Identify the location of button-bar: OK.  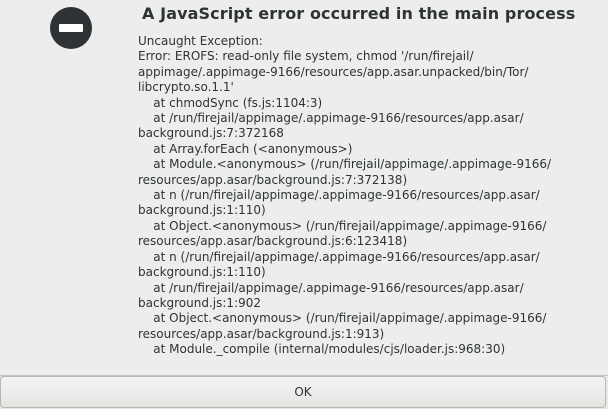
(304, 392).